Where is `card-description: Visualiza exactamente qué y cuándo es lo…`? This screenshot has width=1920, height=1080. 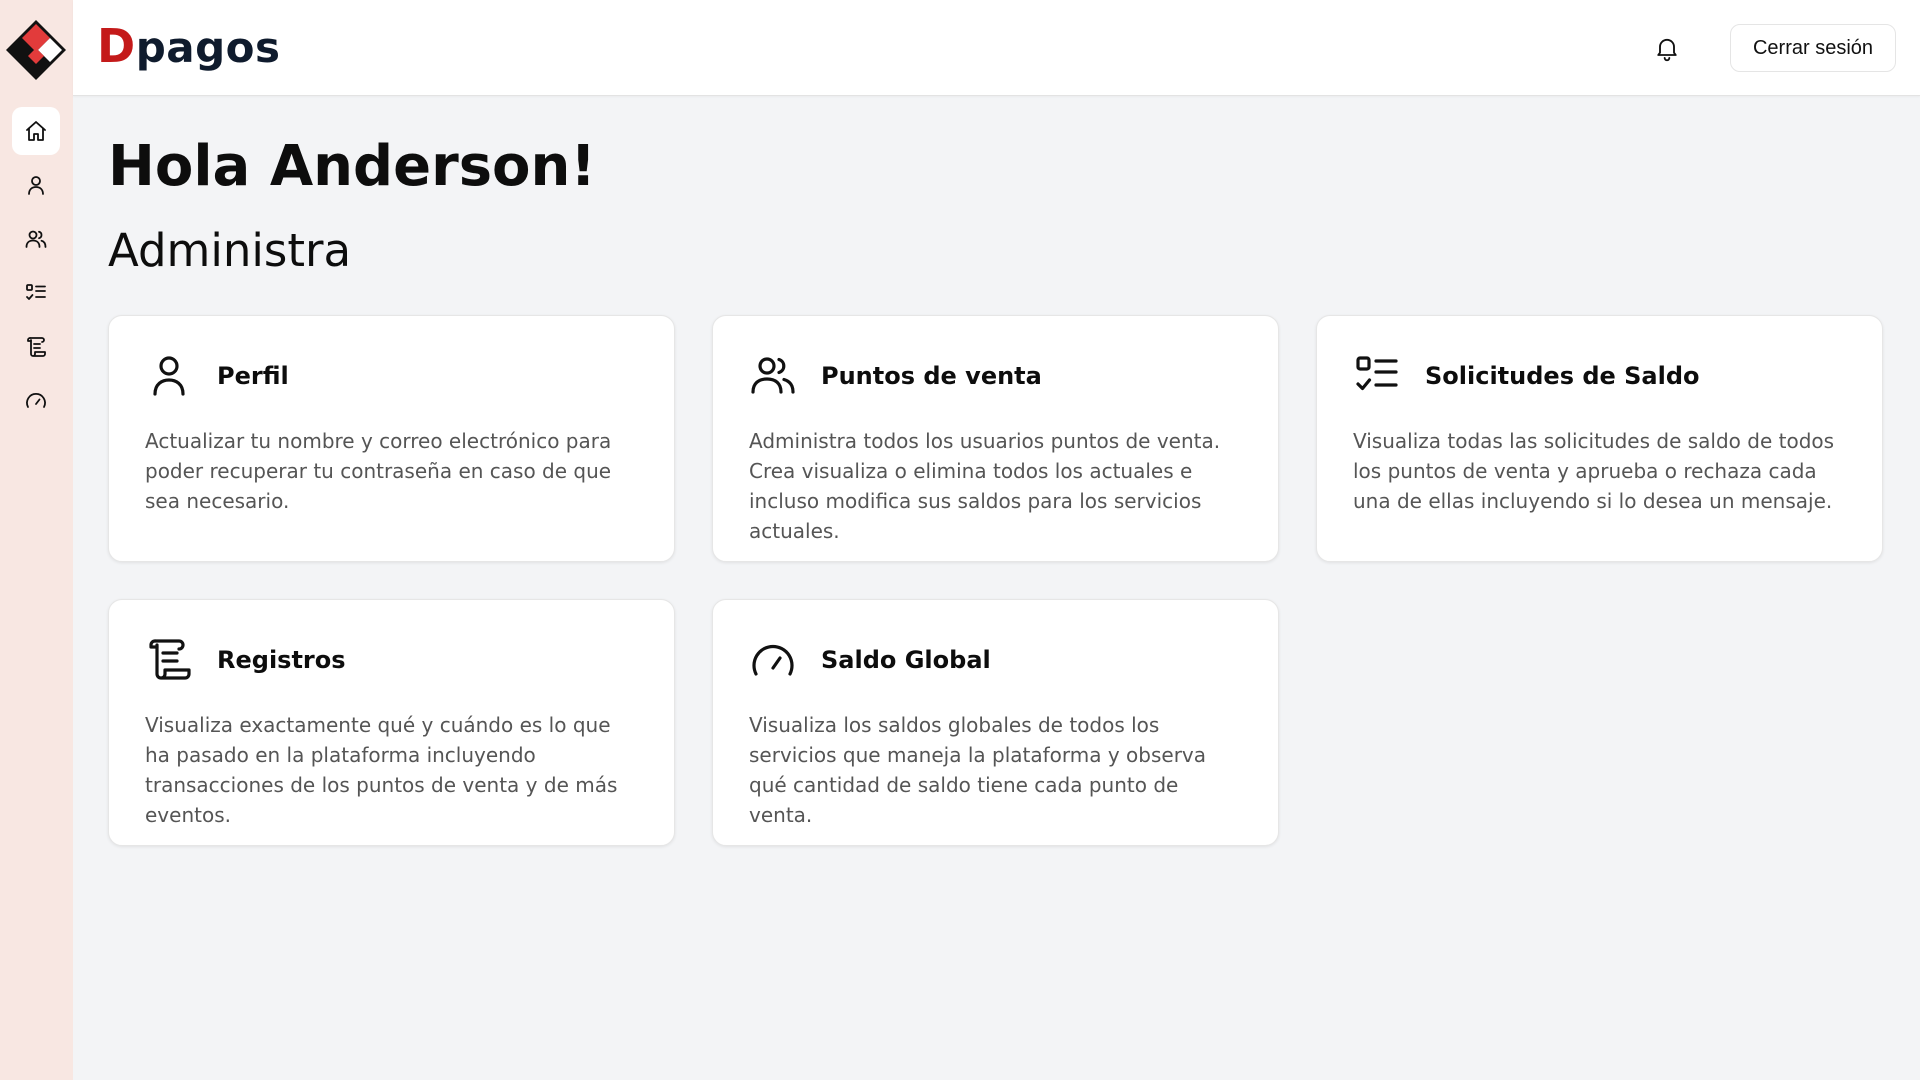
card-description: Visualiza exactamente qué y cuándo es lo… is located at coordinates (381, 770).